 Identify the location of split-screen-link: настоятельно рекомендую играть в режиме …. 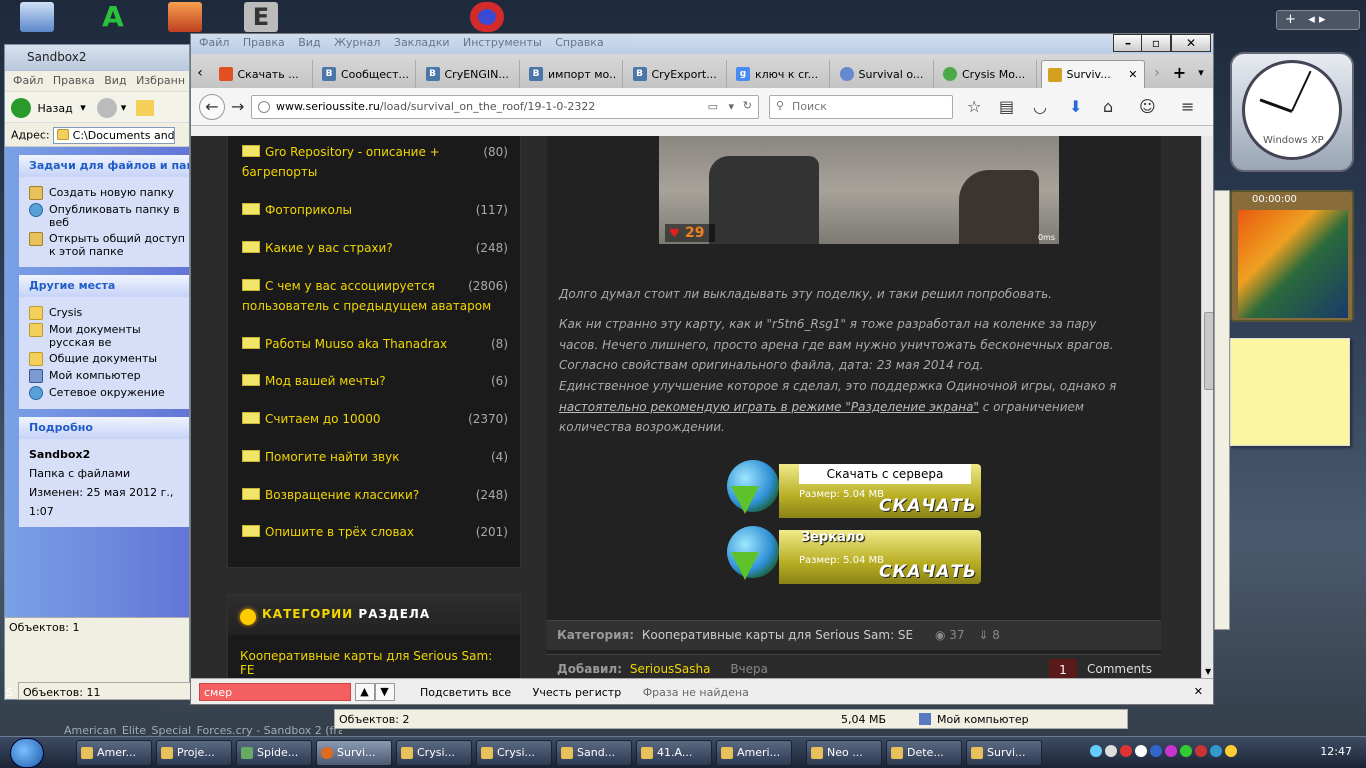
(769, 407).